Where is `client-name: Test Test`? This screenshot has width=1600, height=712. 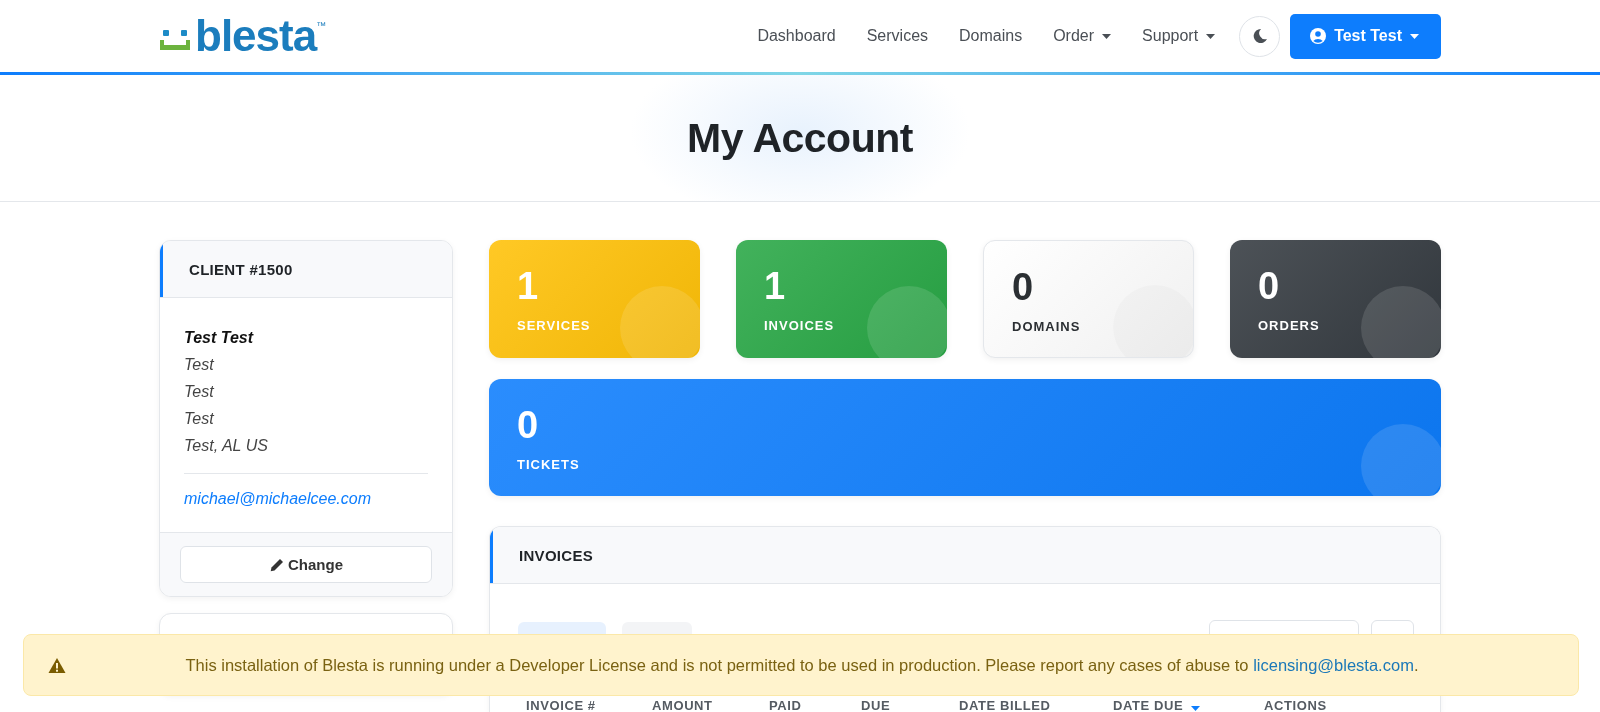 client-name: Test Test is located at coordinates (219, 338).